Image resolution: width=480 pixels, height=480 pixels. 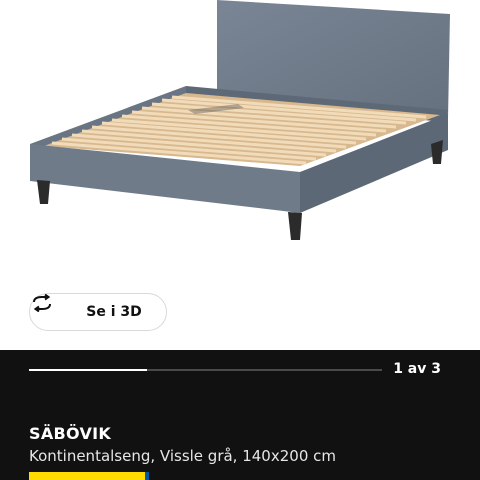 I want to click on view-in-3d-button: Se i 3D, so click(x=98, y=312).